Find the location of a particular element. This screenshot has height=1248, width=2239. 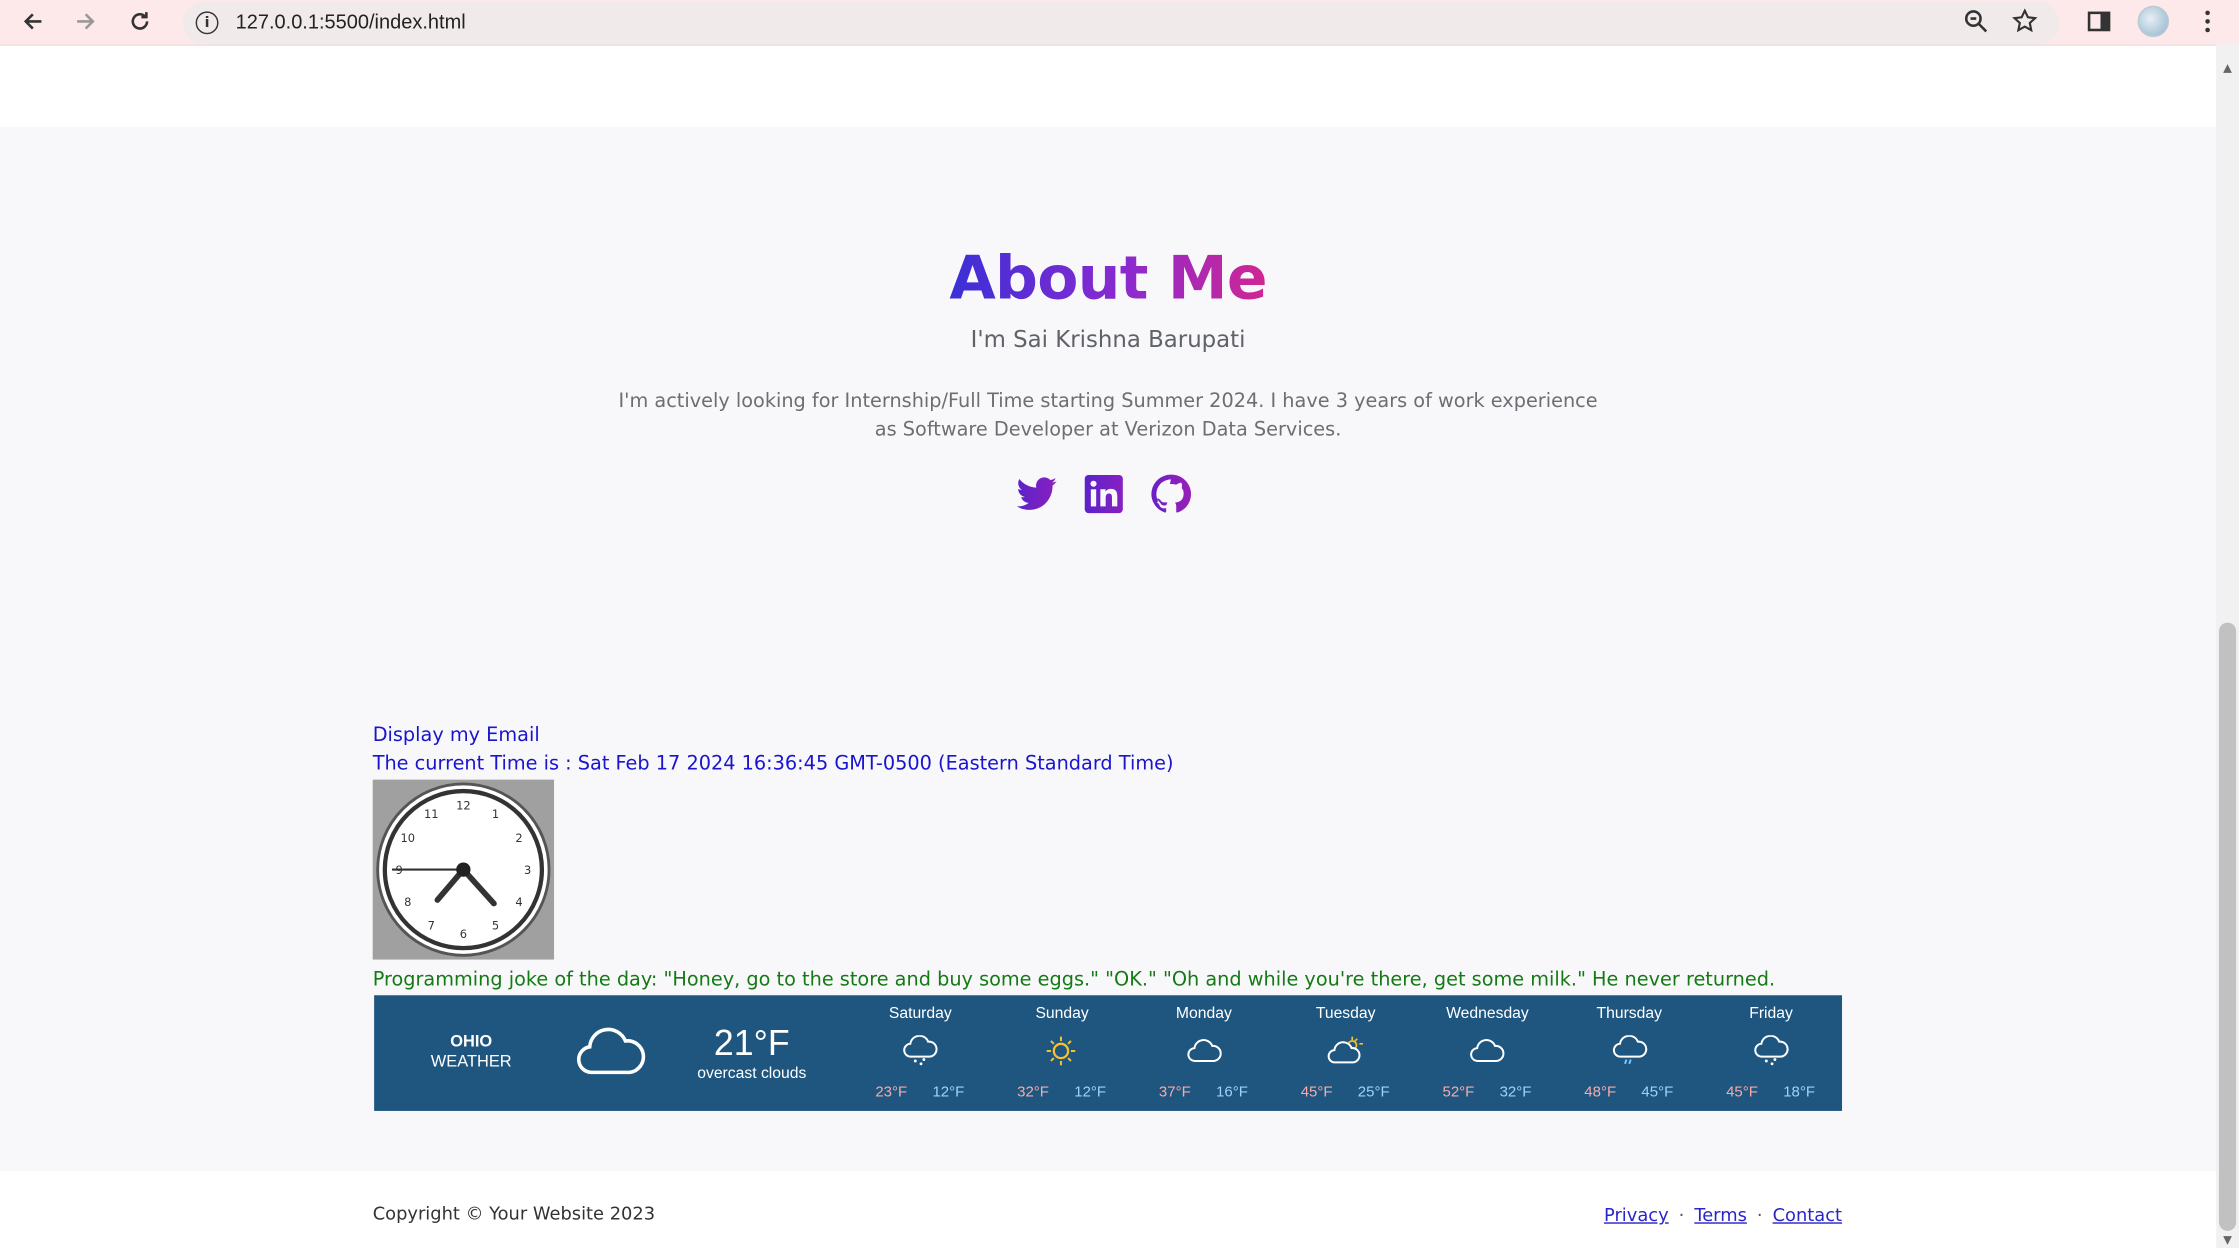

address-bar: i 127.0.0.1:5500/index.html is located at coordinates (1121, 23).